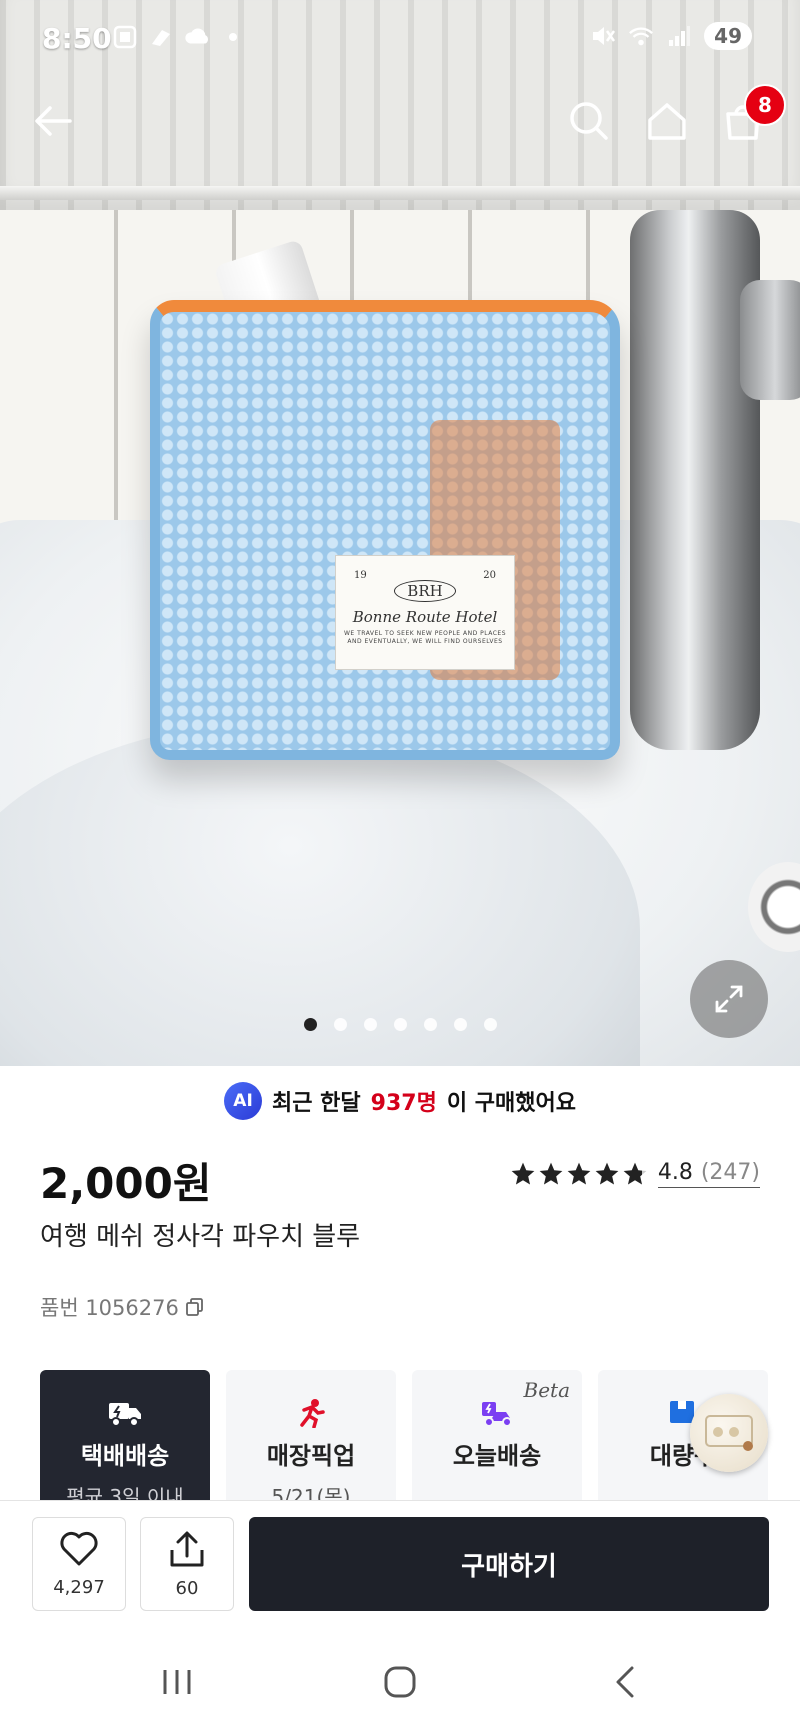 The width and height of the screenshot is (800, 1734). I want to click on product-name: 여행 메쉬 정사각 파우치 블루, so click(200, 1237).